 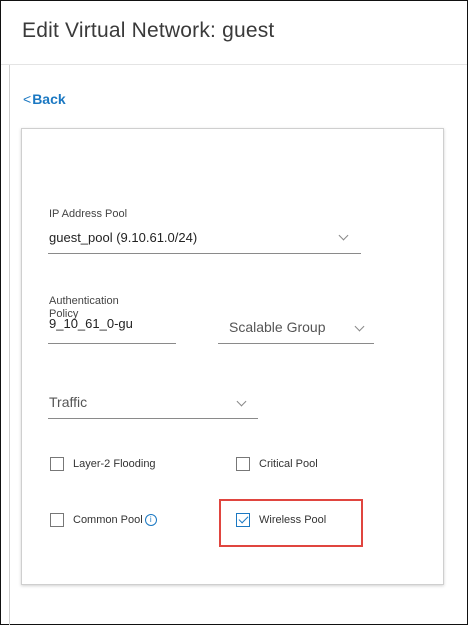 What do you see at coordinates (108, 520) in the screenshot?
I see `common-pool-label: Common Pool` at bounding box center [108, 520].